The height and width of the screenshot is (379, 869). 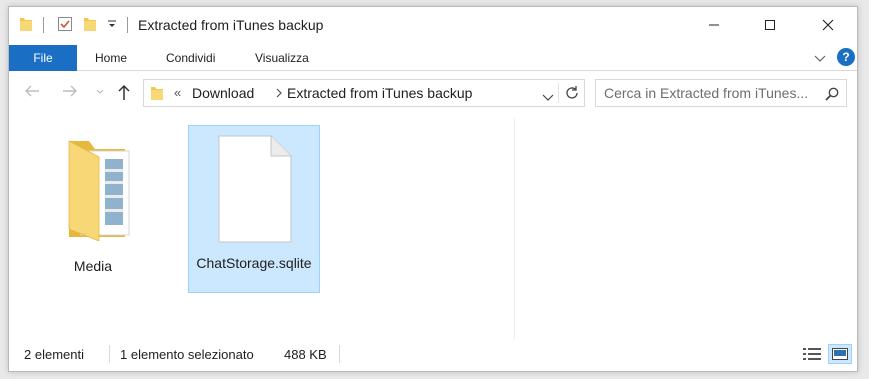 What do you see at coordinates (305, 354) in the screenshot?
I see `selection-size: 488 KB` at bounding box center [305, 354].